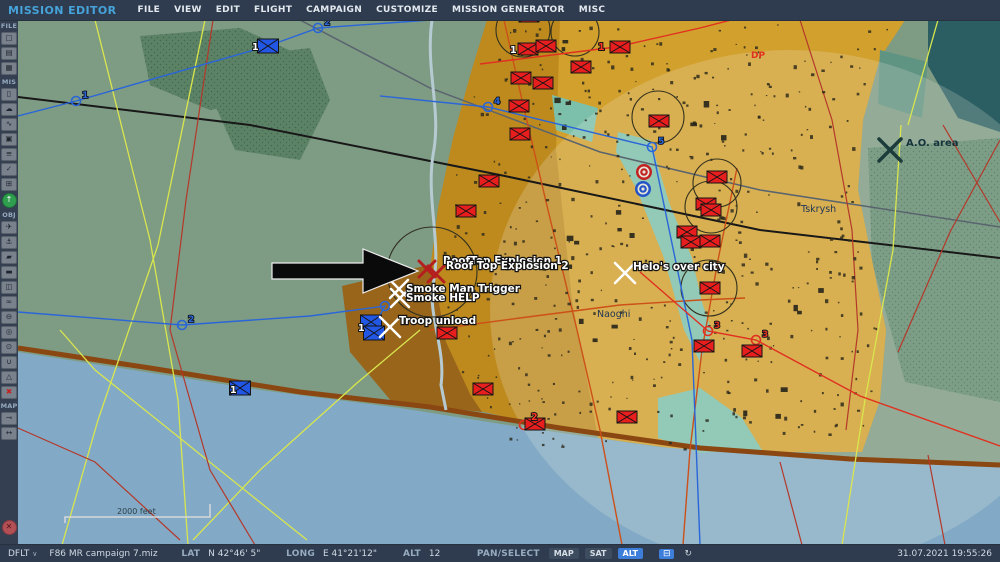  I want to click on menu-item-misc: MISC, so click(592, 10).